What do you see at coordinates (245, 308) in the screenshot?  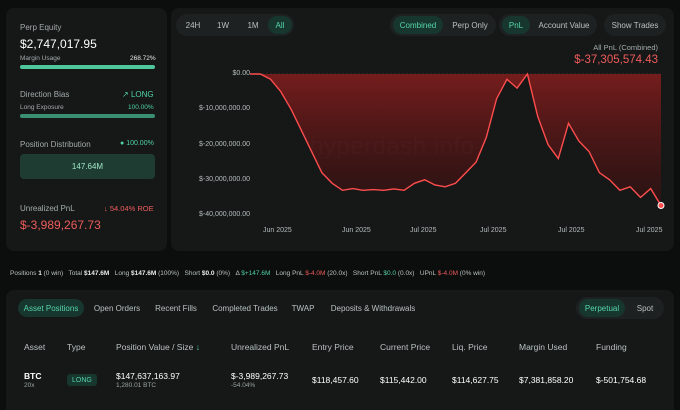 I see `tab-completed-trades: Completed Trades` at bounding box center [245, 308].